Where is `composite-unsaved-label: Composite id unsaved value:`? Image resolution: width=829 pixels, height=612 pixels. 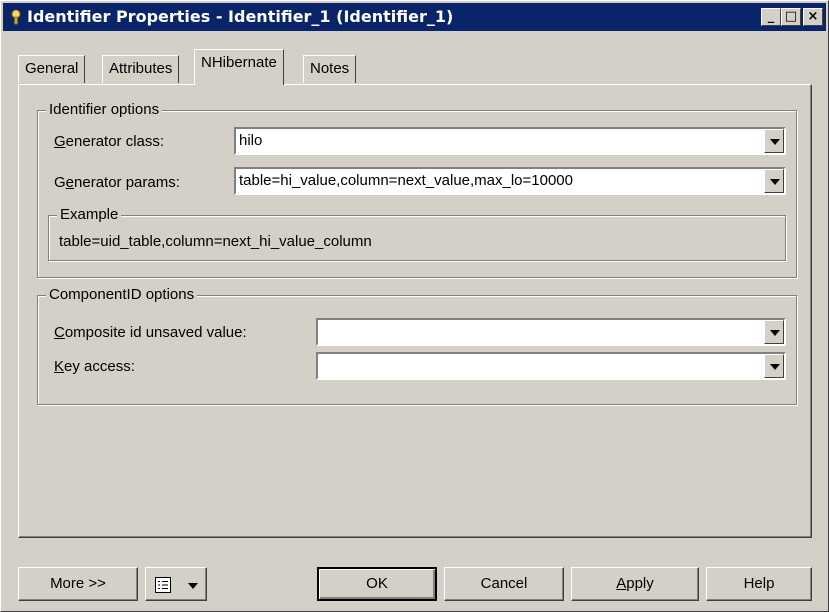
composite-unsaved-label: Composite id unsaved value: is located at coordinates (150, 332).